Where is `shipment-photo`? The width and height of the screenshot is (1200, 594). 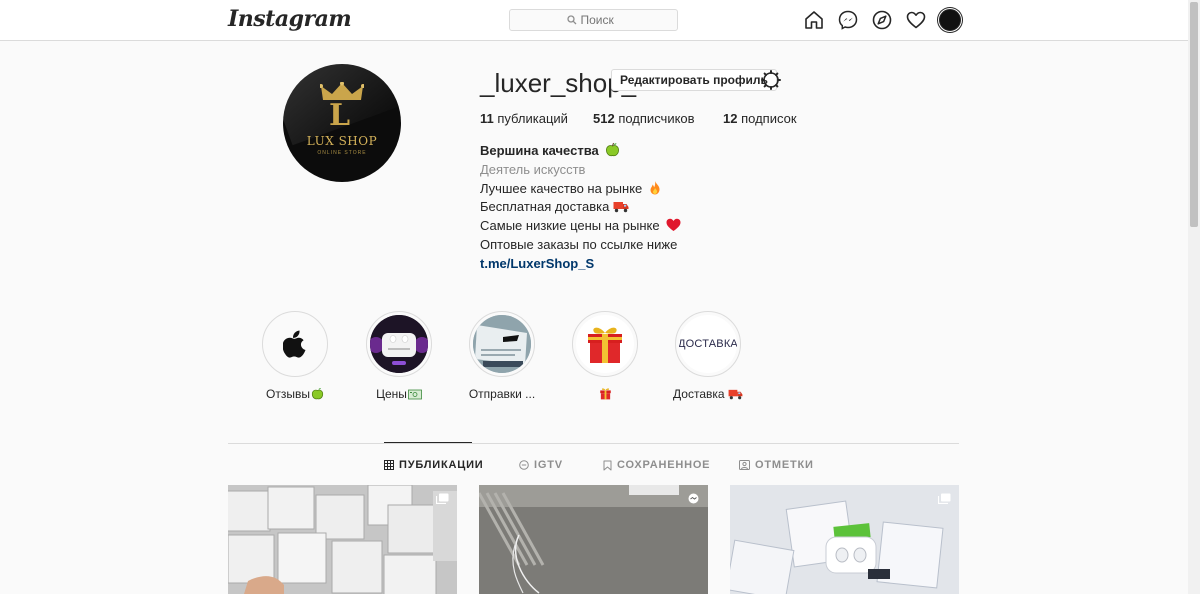
shipment-photo is located at coordinates (593, 539).